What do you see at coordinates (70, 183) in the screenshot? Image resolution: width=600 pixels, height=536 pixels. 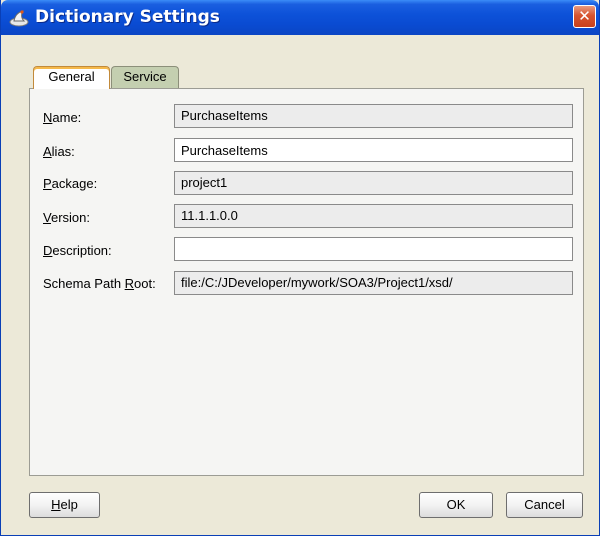 I see `package-label: Package:` at bounding box center [70, 183].